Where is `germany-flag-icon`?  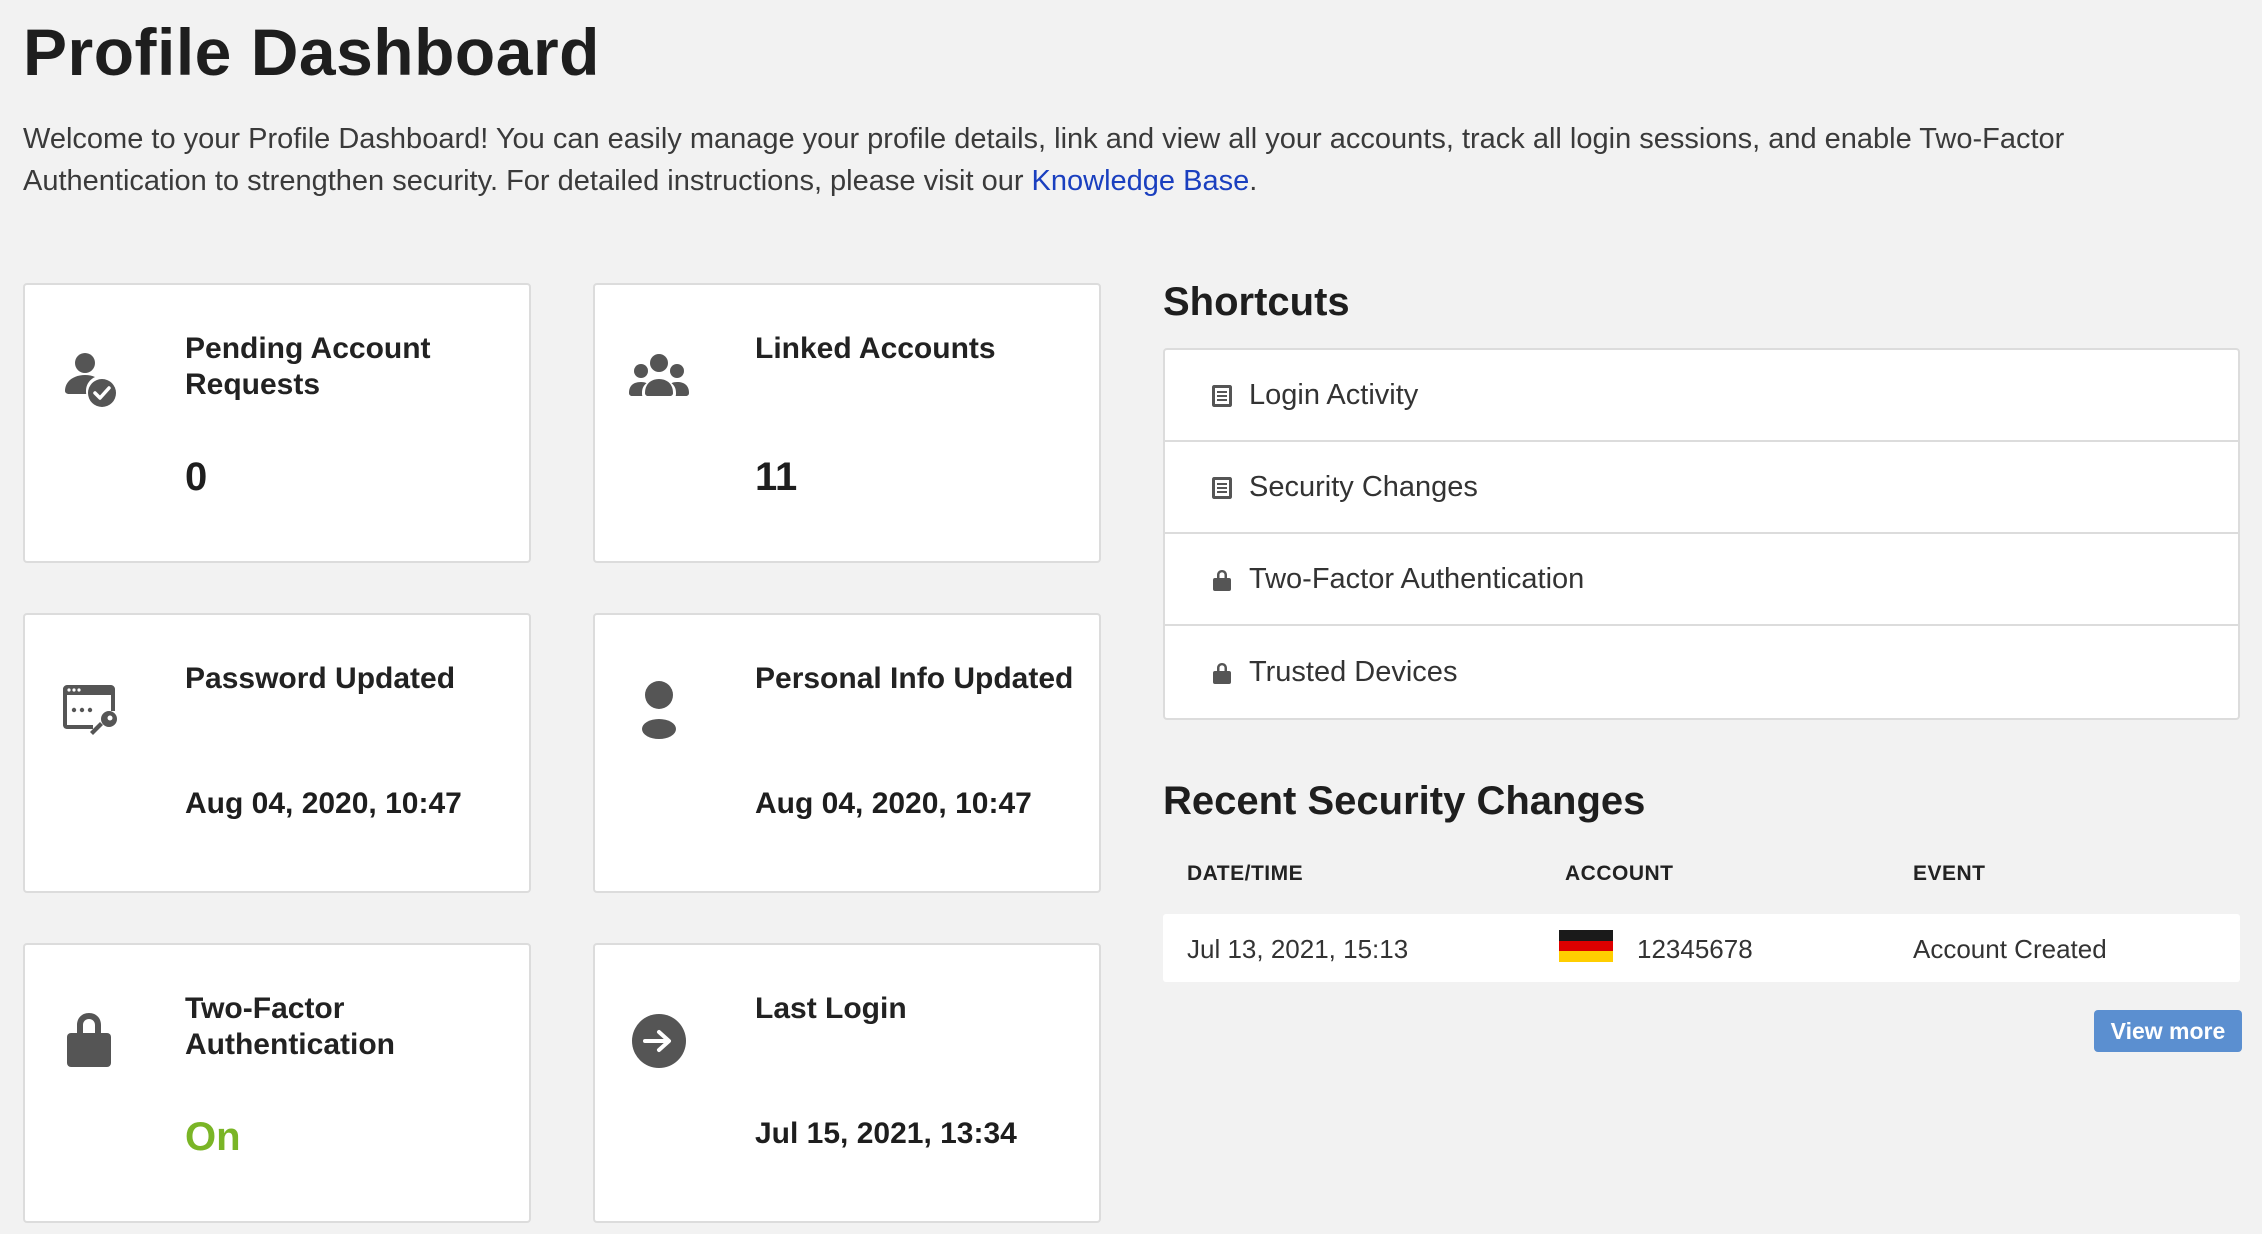
germany-flag-icon is located at coordinates (1586, 946).